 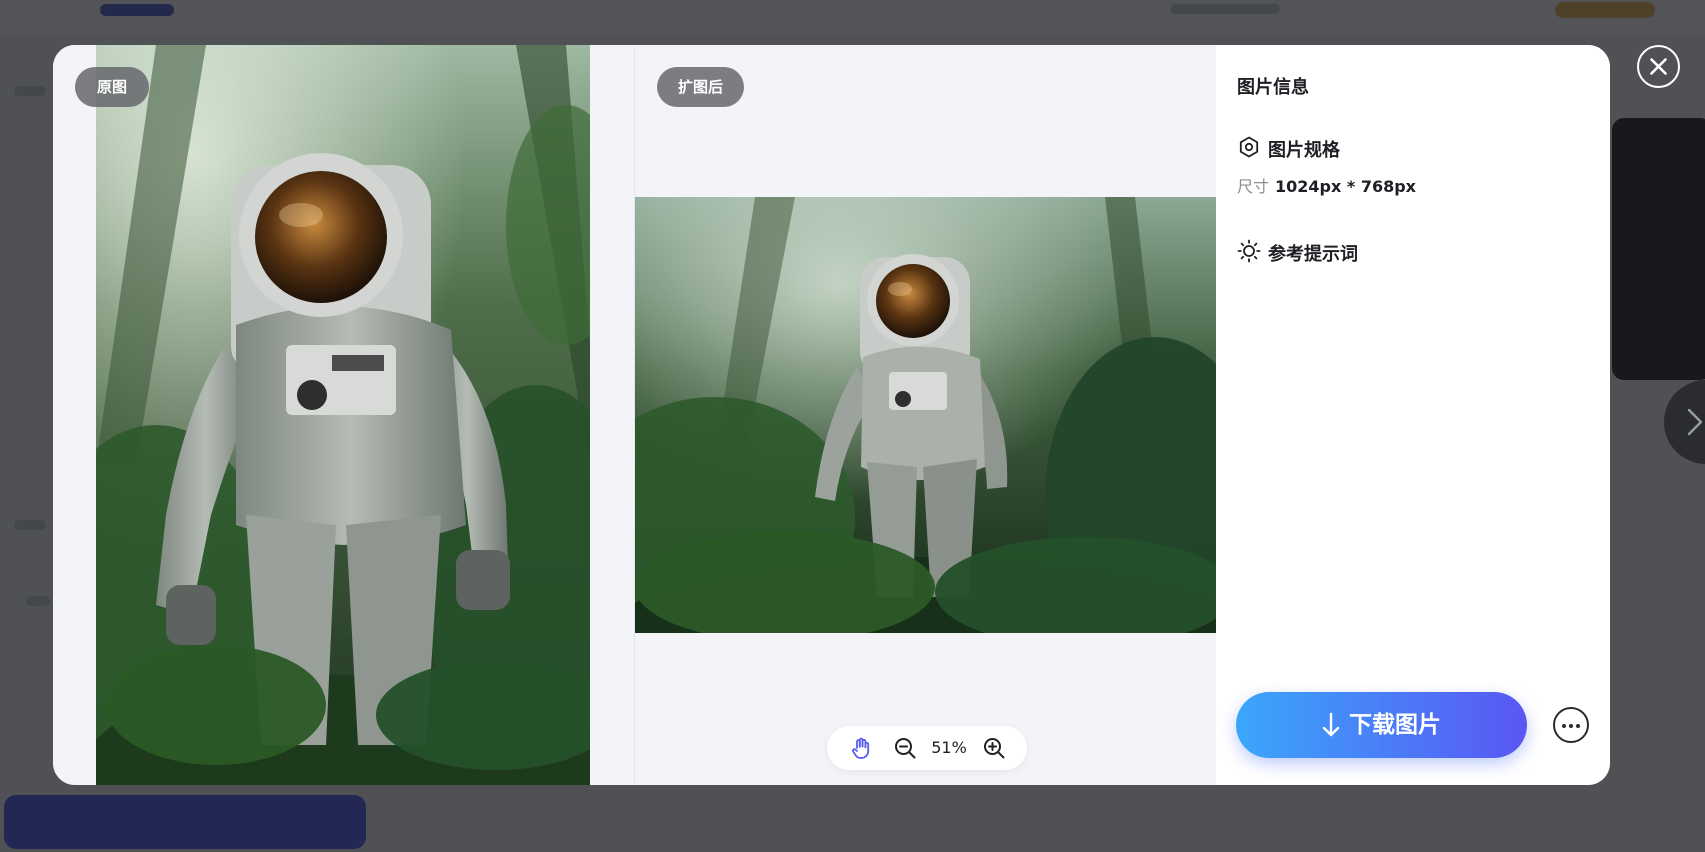 I want to click on zoom-out-button, so click(x=905, y=748).